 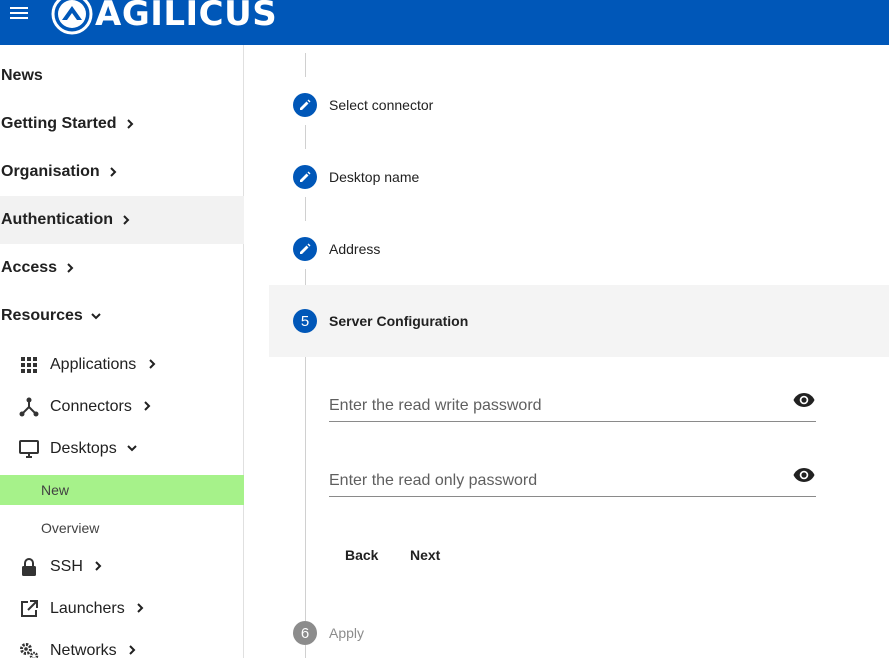 I want to click on sidebar-item-label: Connectors, so click(x=101, y=407).